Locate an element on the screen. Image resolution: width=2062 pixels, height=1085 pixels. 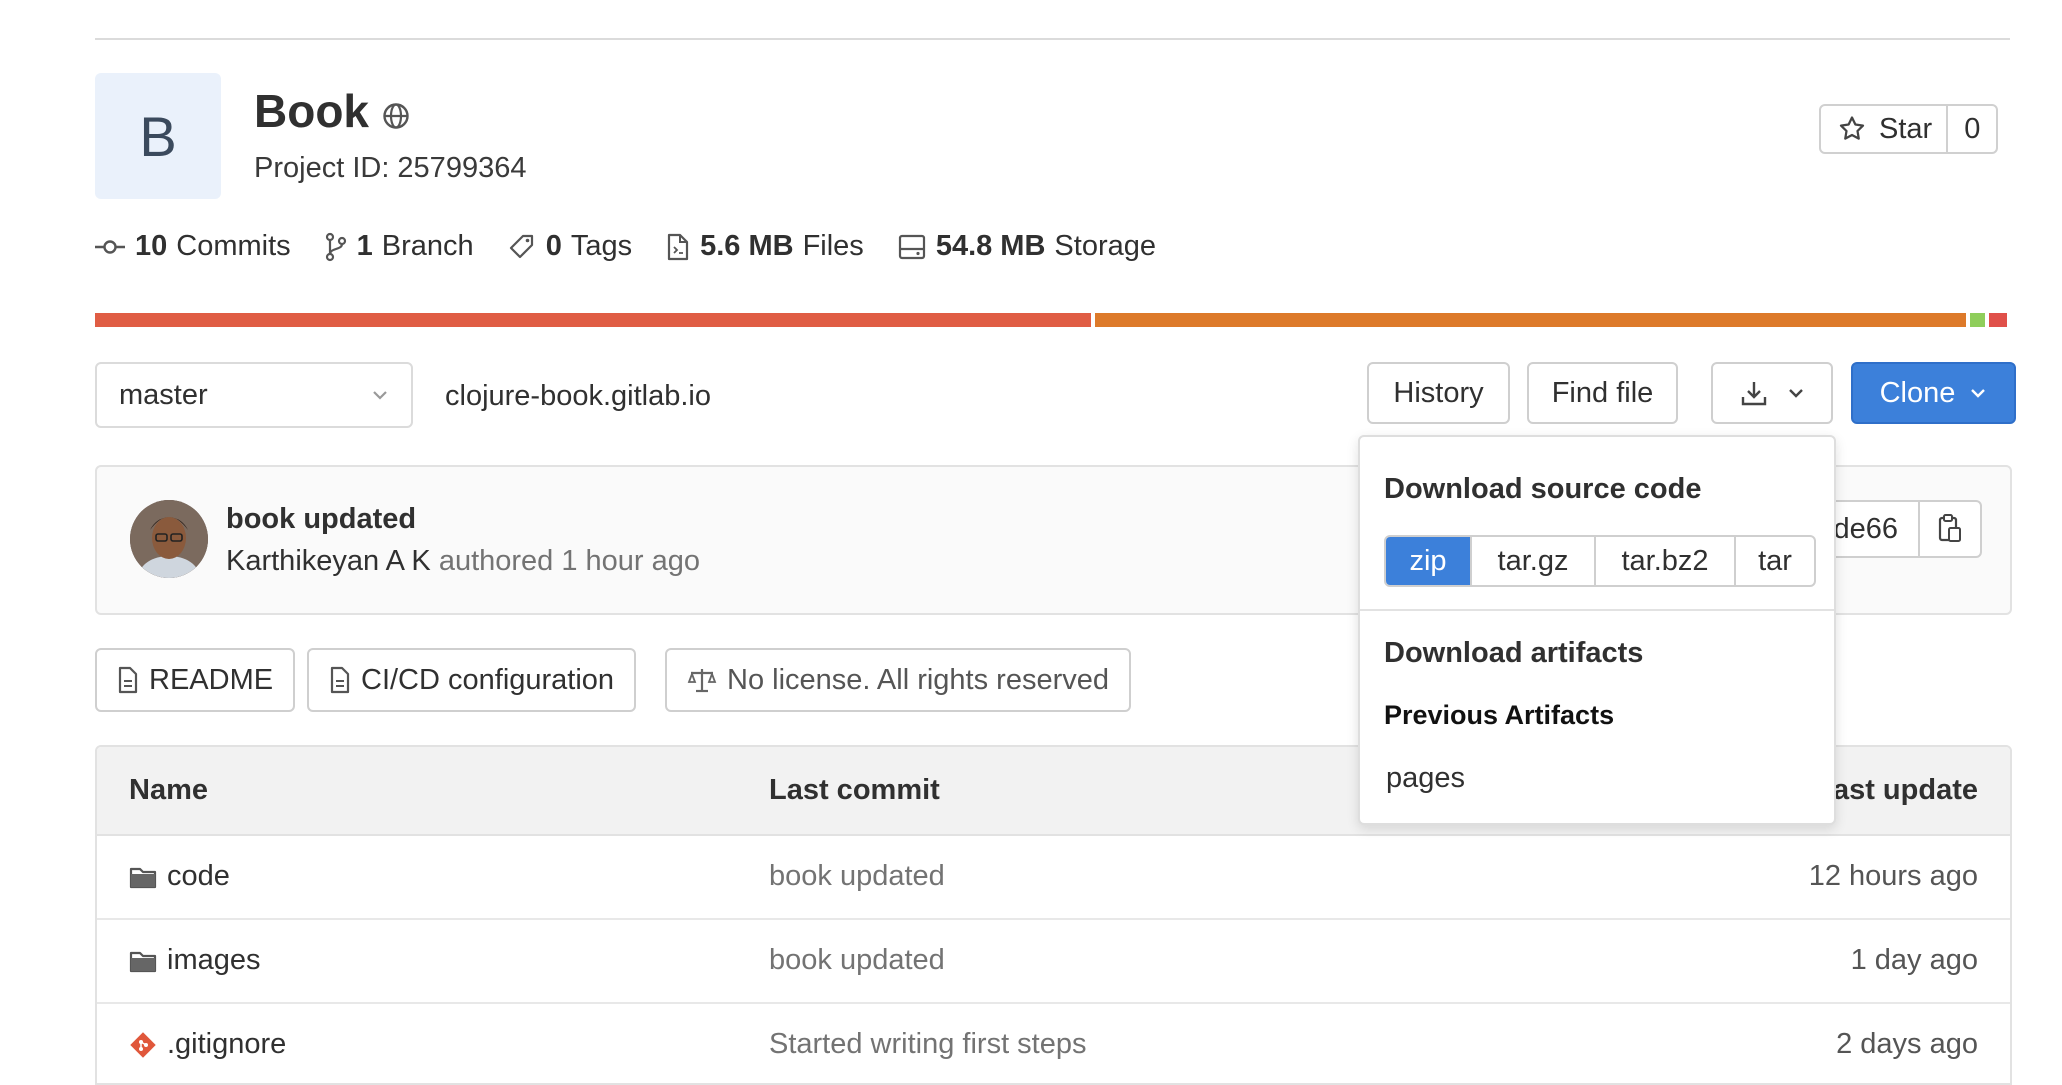
user-avatar is located at coordinates (169, 539).